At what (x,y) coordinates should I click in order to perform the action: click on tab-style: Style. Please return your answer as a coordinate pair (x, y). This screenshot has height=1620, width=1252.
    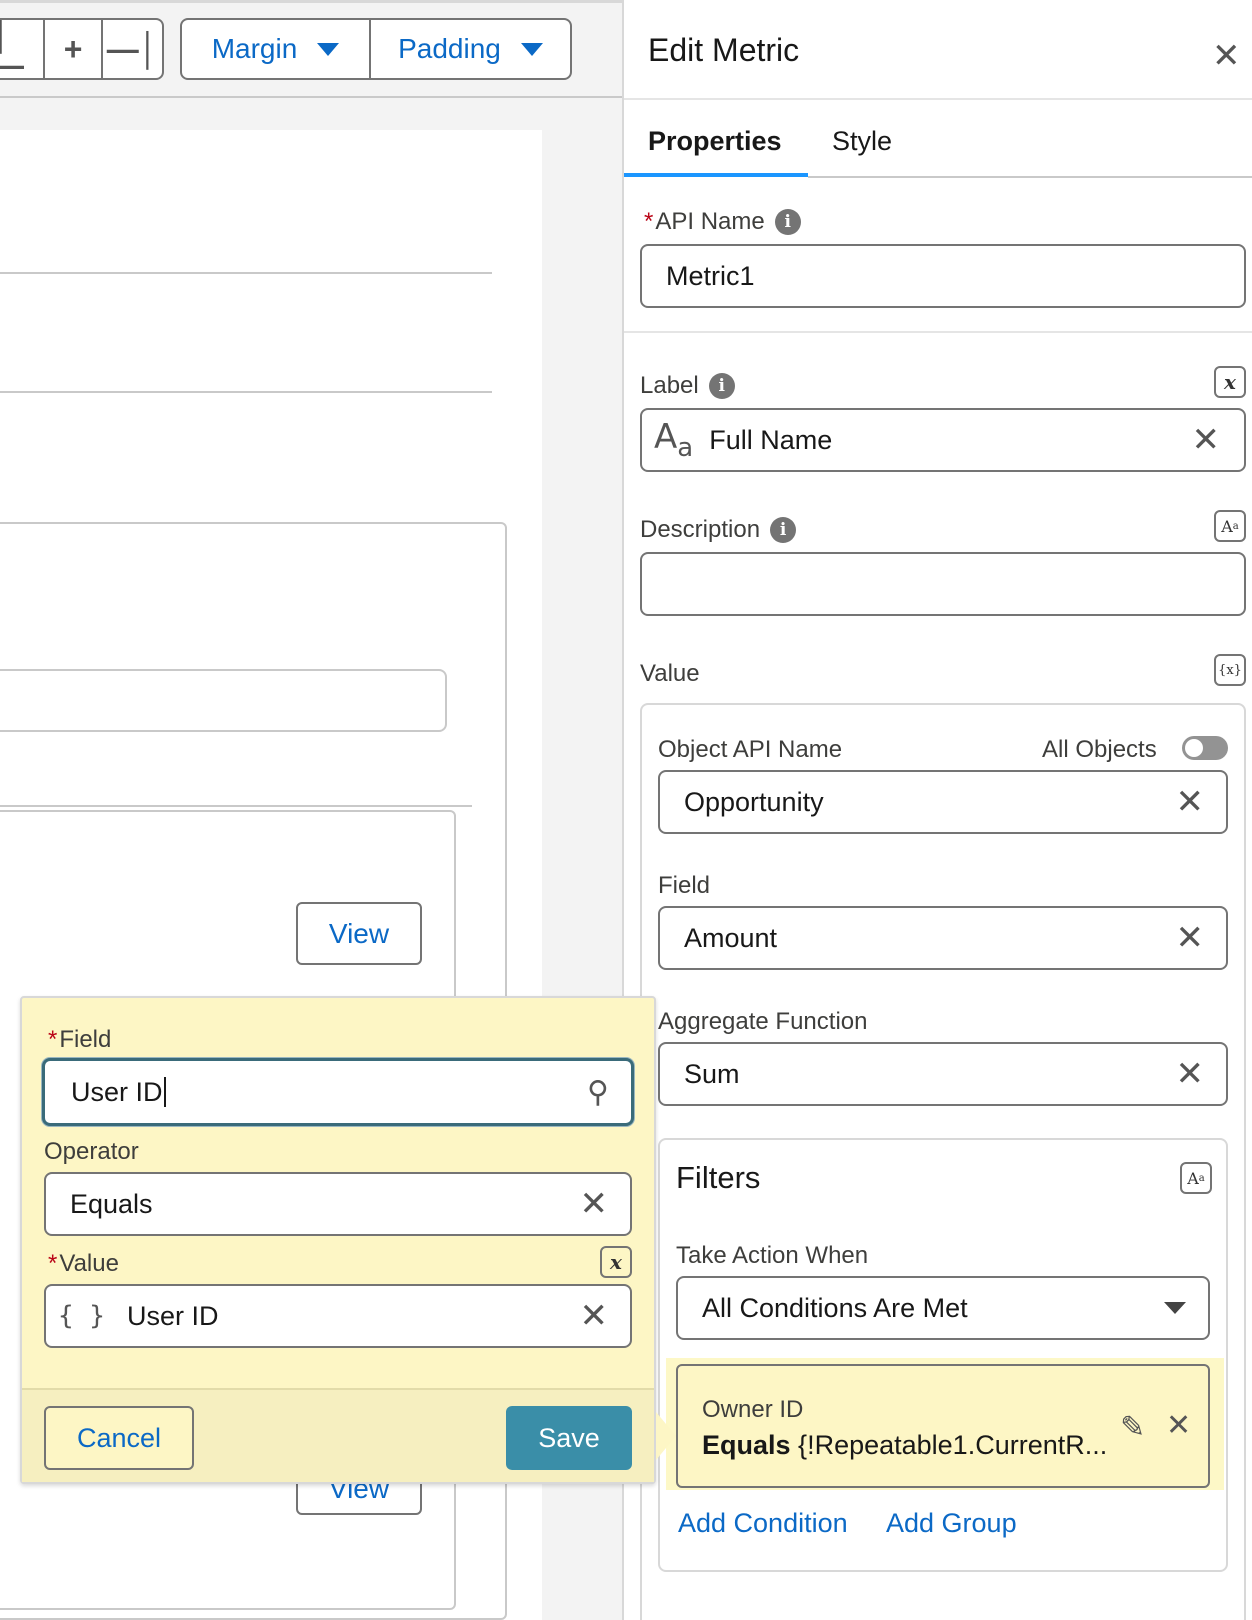
    Looking at the image, I should click on (862, 141).